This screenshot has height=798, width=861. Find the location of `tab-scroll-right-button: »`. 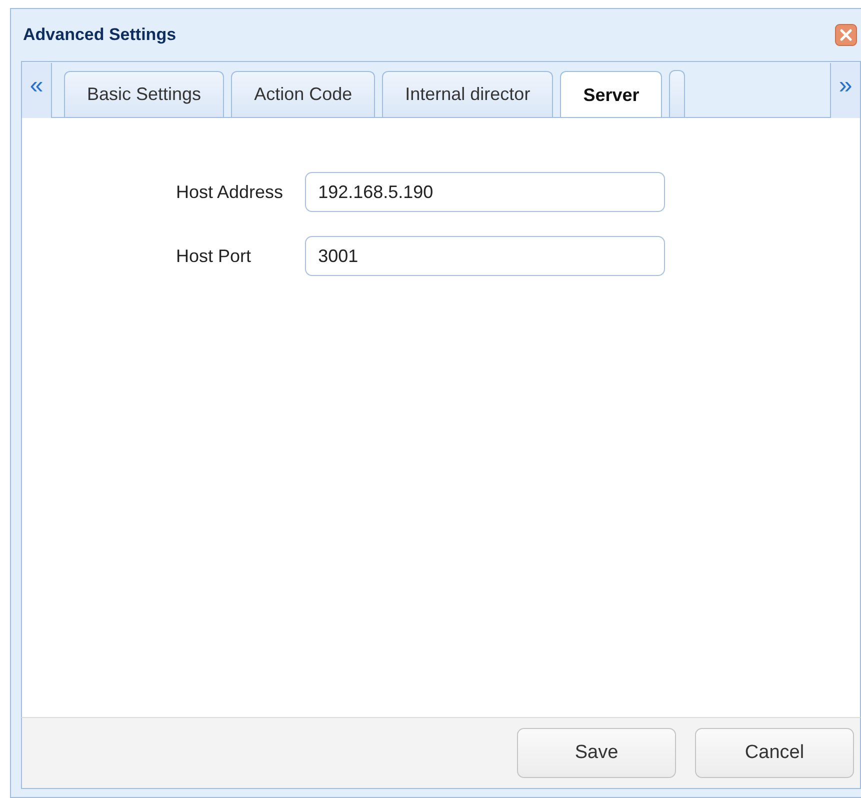

tab-scroll-right-button: » is located at coordinates (845, 90).